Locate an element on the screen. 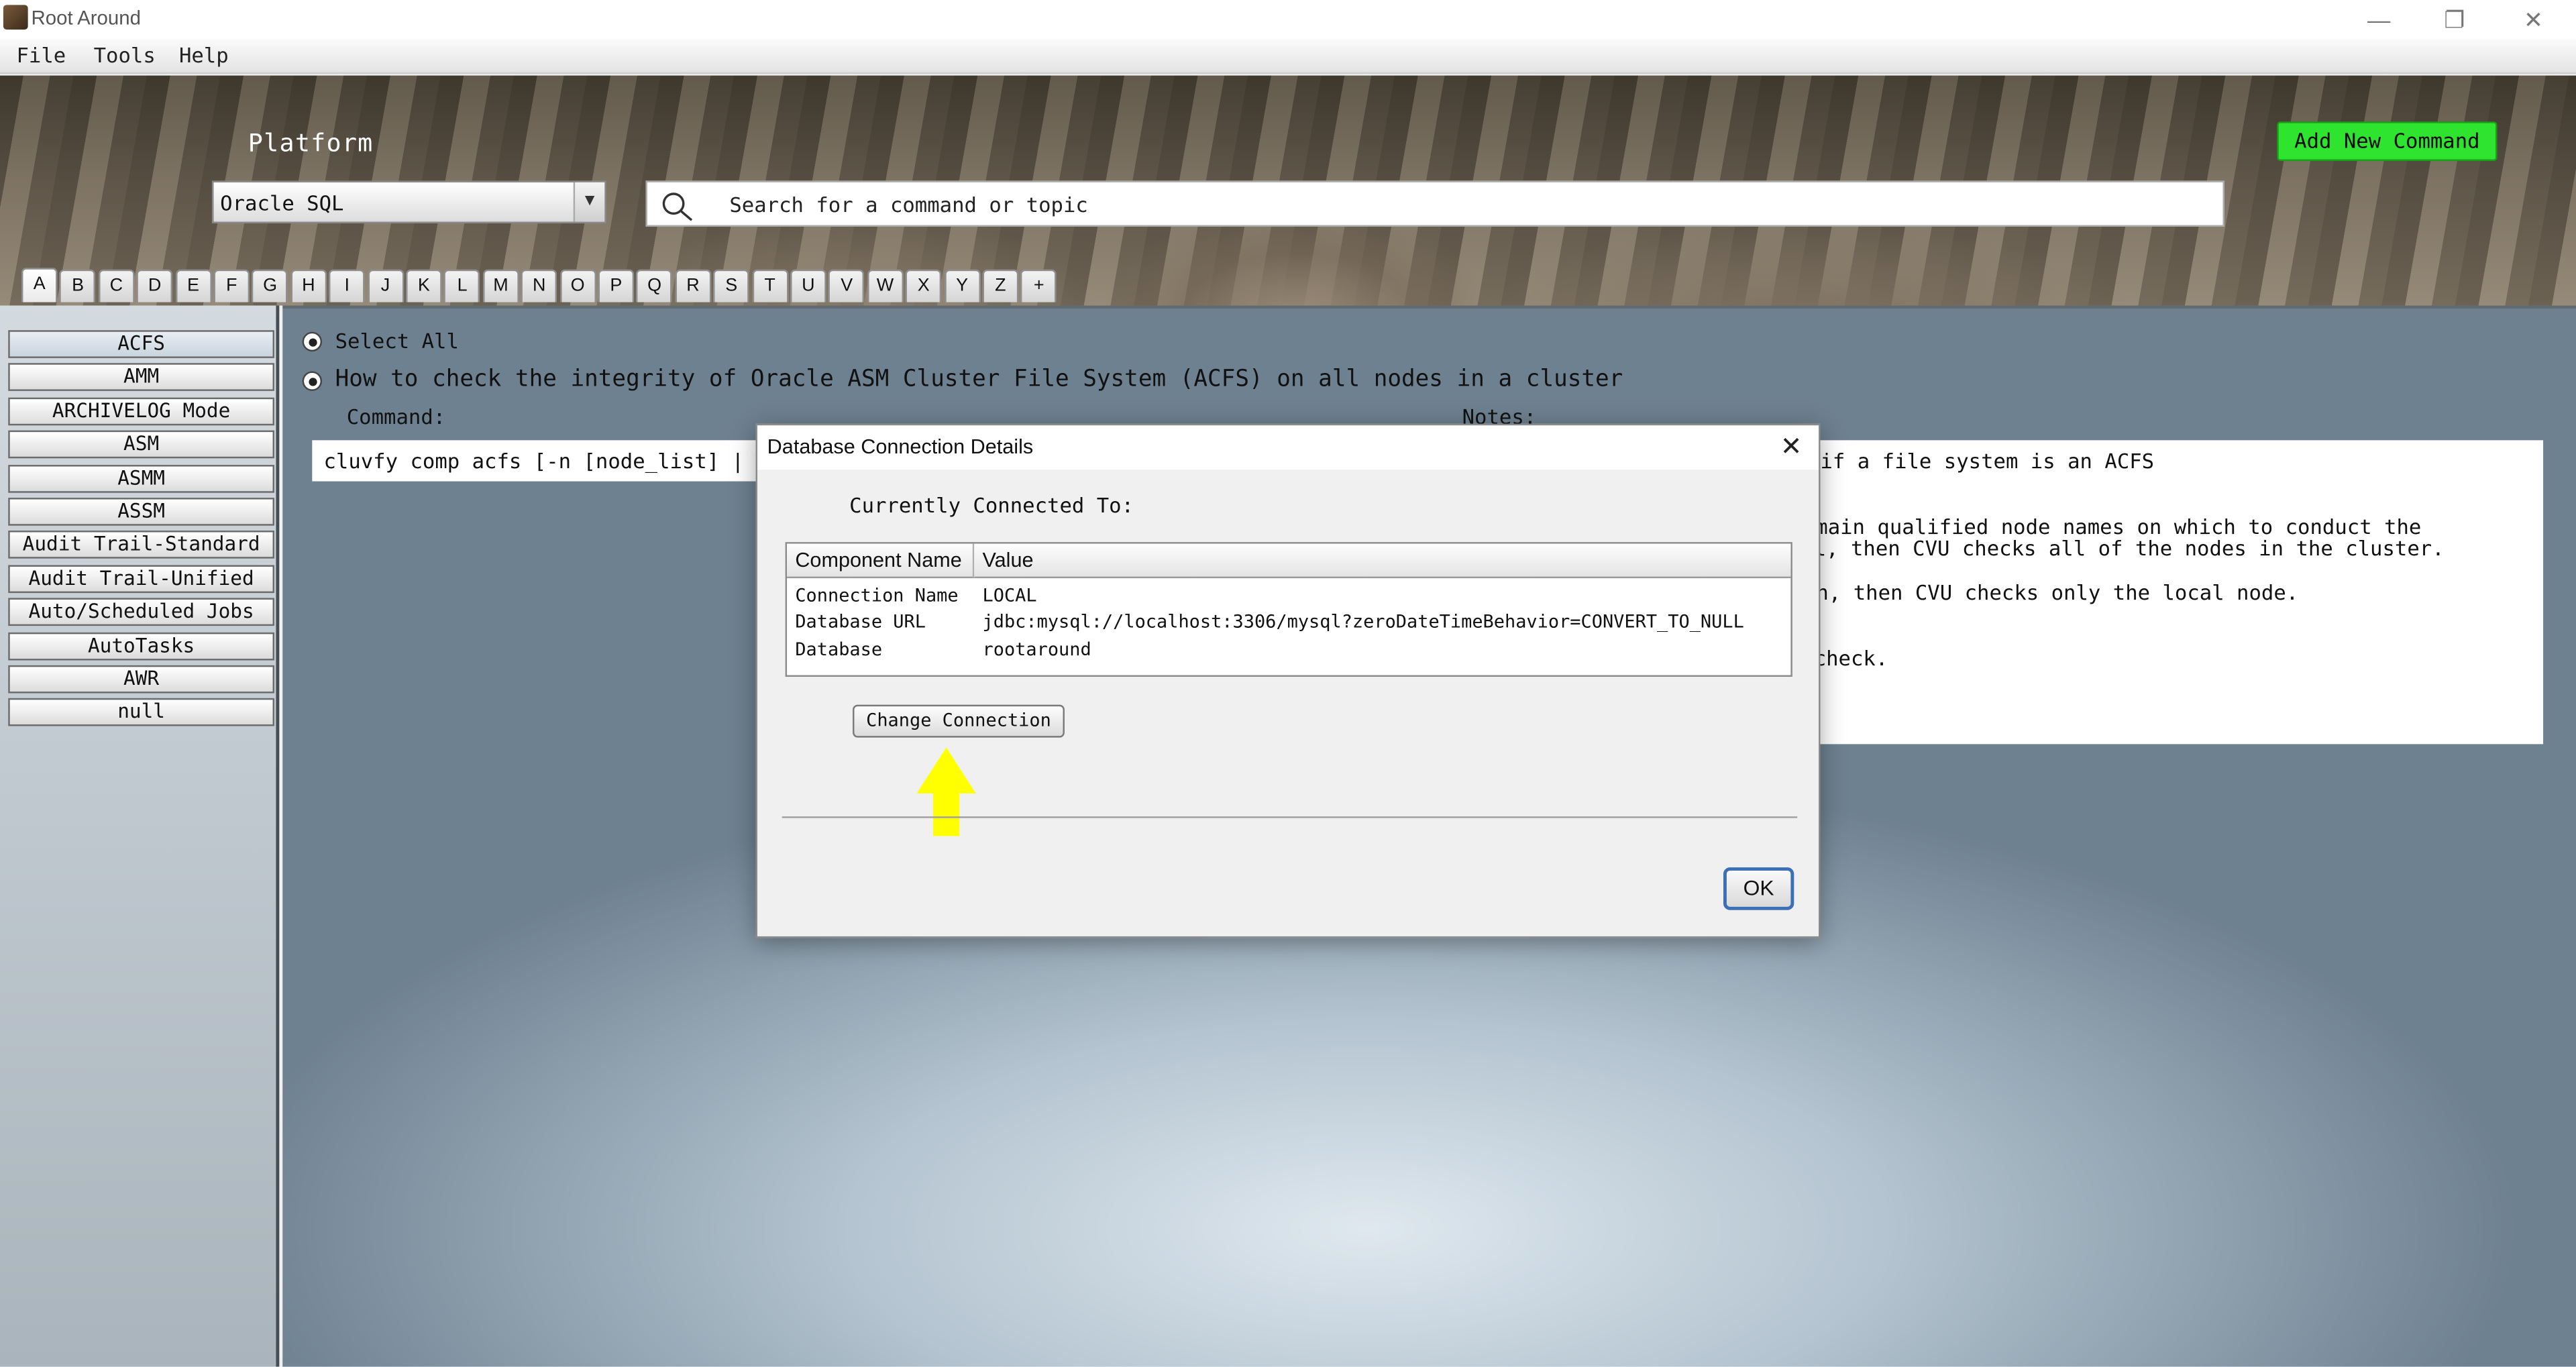  command-text: cluvfy comp acfs [-n [node_list] | [ is located at coordinates (546, 461).